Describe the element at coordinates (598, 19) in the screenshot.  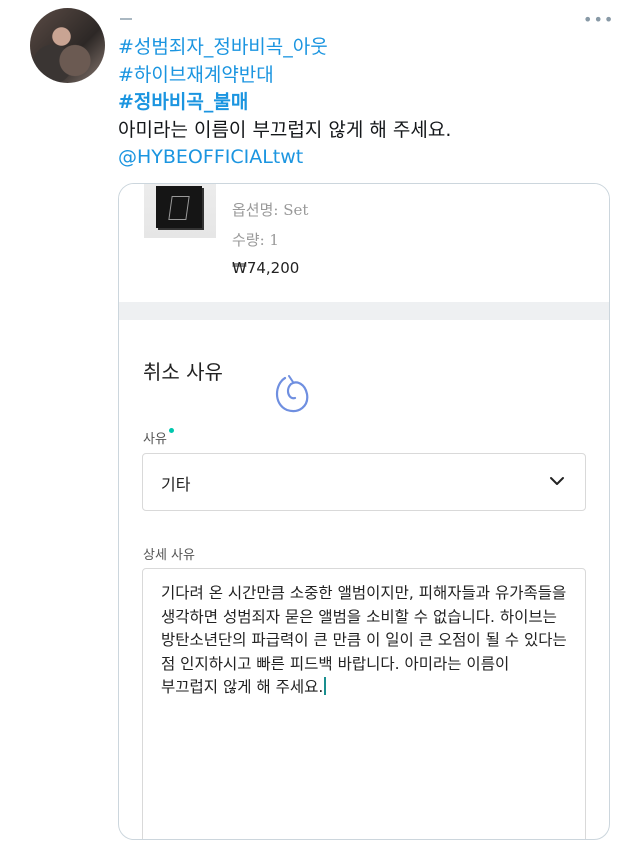
I see `more-options-icon: •••` at that location.